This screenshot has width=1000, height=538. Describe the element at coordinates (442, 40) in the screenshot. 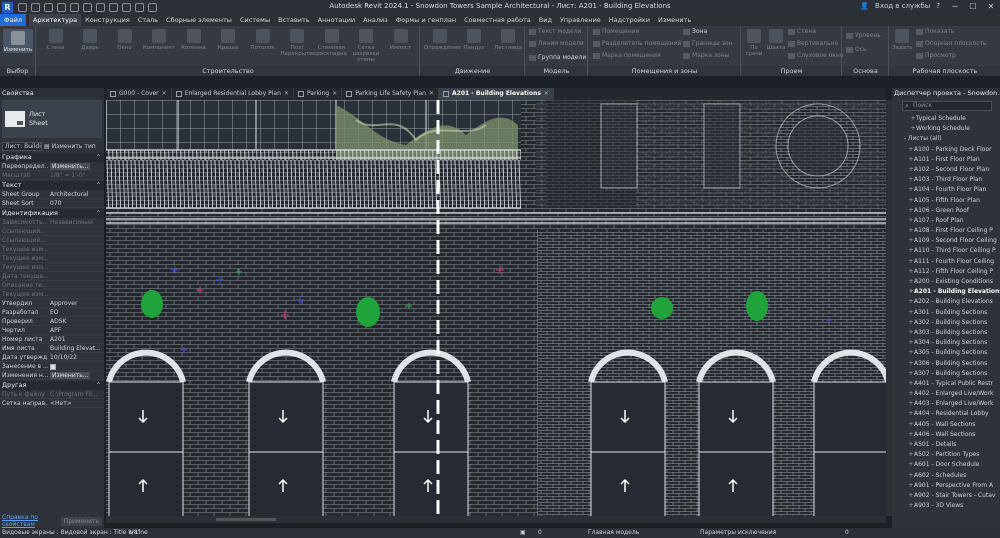

I see `circulation-button-0: Ограждение` at that location.